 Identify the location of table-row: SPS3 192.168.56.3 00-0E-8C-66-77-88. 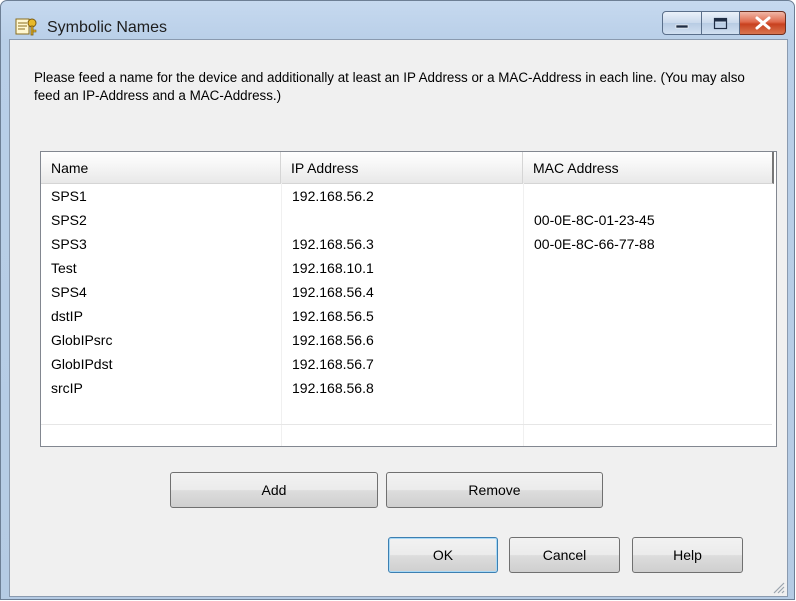
(406, 244).